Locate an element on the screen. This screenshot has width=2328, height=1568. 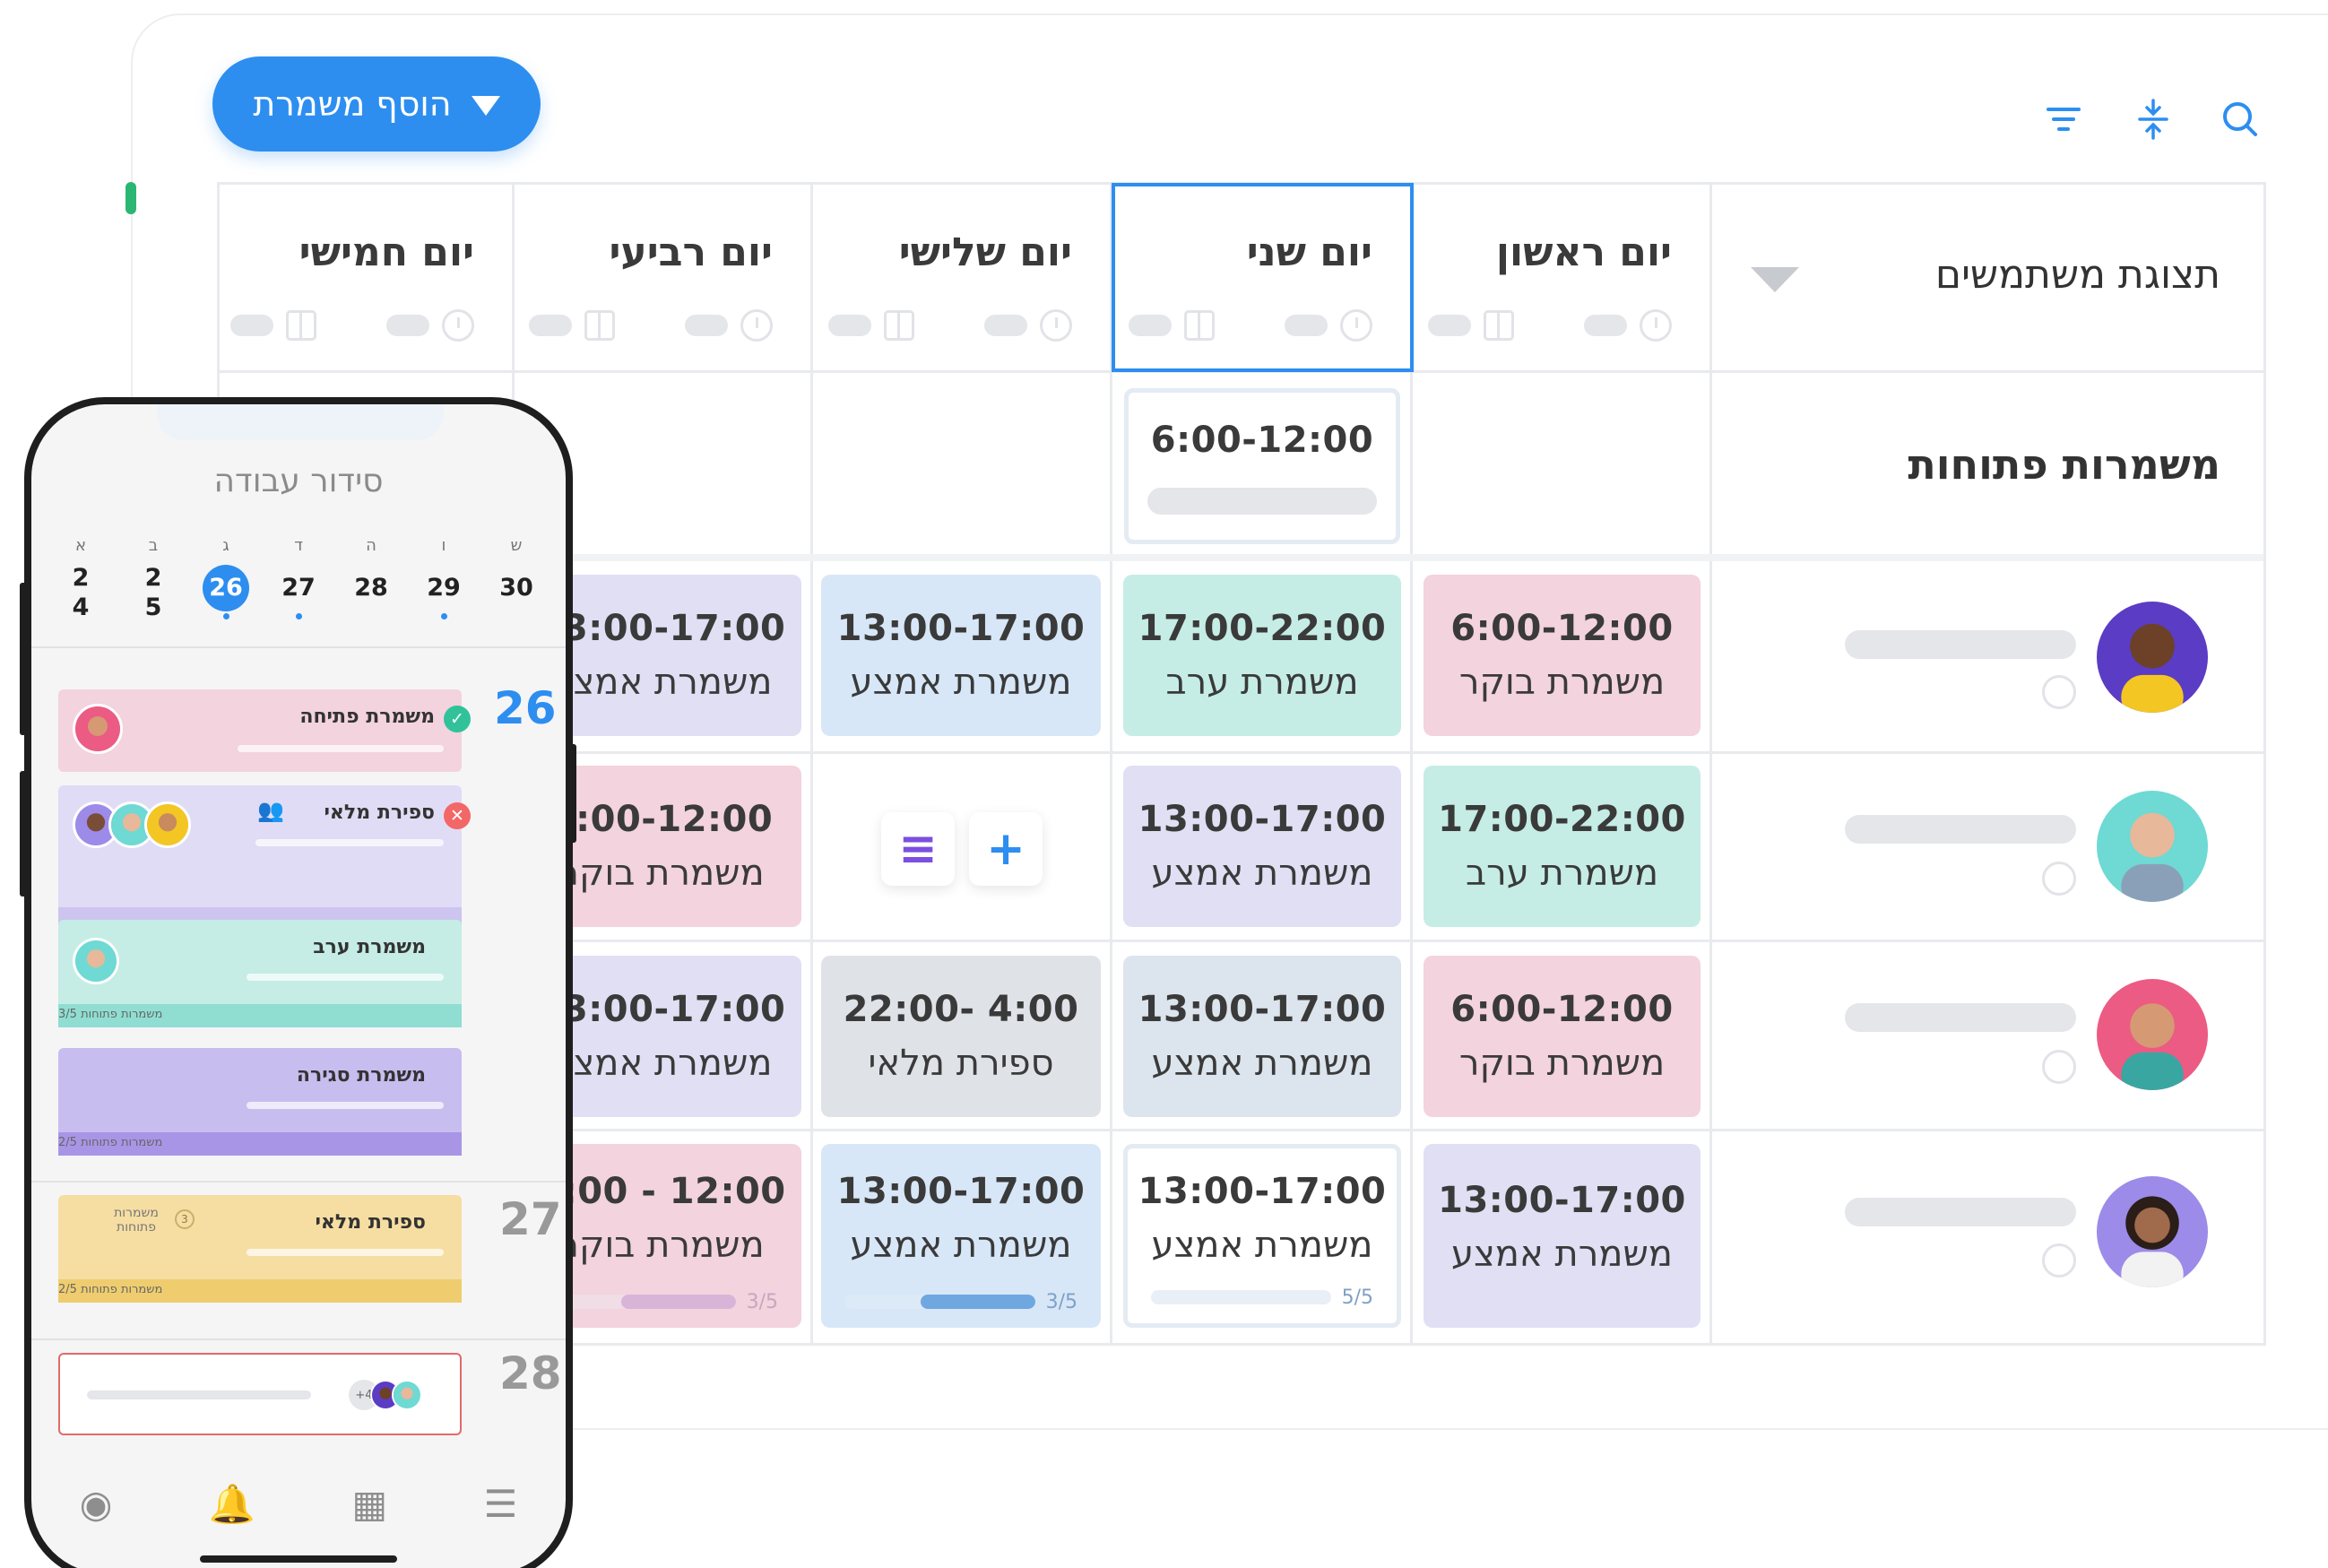
shift-card: משמרת פתיחה is located at coordinates (260, 730).